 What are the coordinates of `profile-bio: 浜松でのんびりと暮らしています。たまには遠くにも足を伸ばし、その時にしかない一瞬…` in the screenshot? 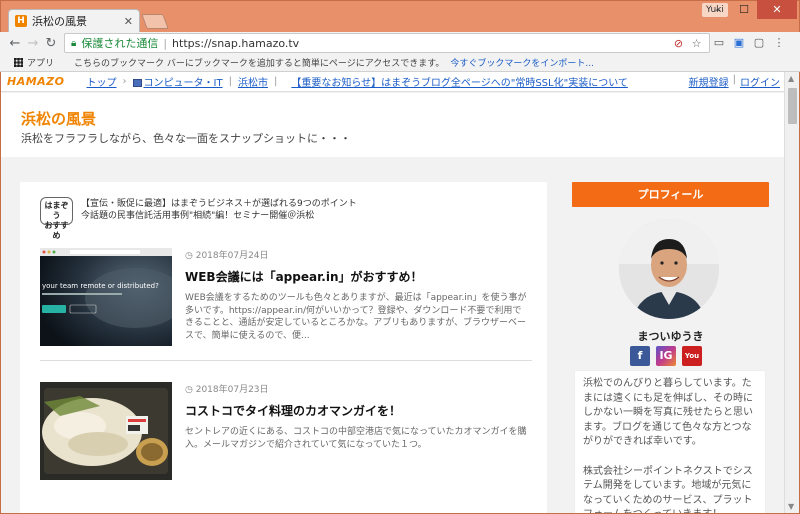 It's located at (670, 441).